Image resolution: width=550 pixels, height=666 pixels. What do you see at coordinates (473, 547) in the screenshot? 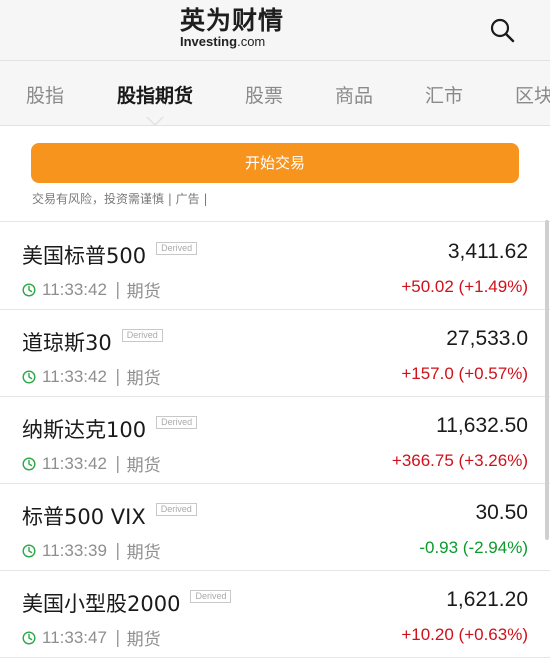
I see `price-change: -0.93 (-2.94%)` at bounding box center [473, 547].